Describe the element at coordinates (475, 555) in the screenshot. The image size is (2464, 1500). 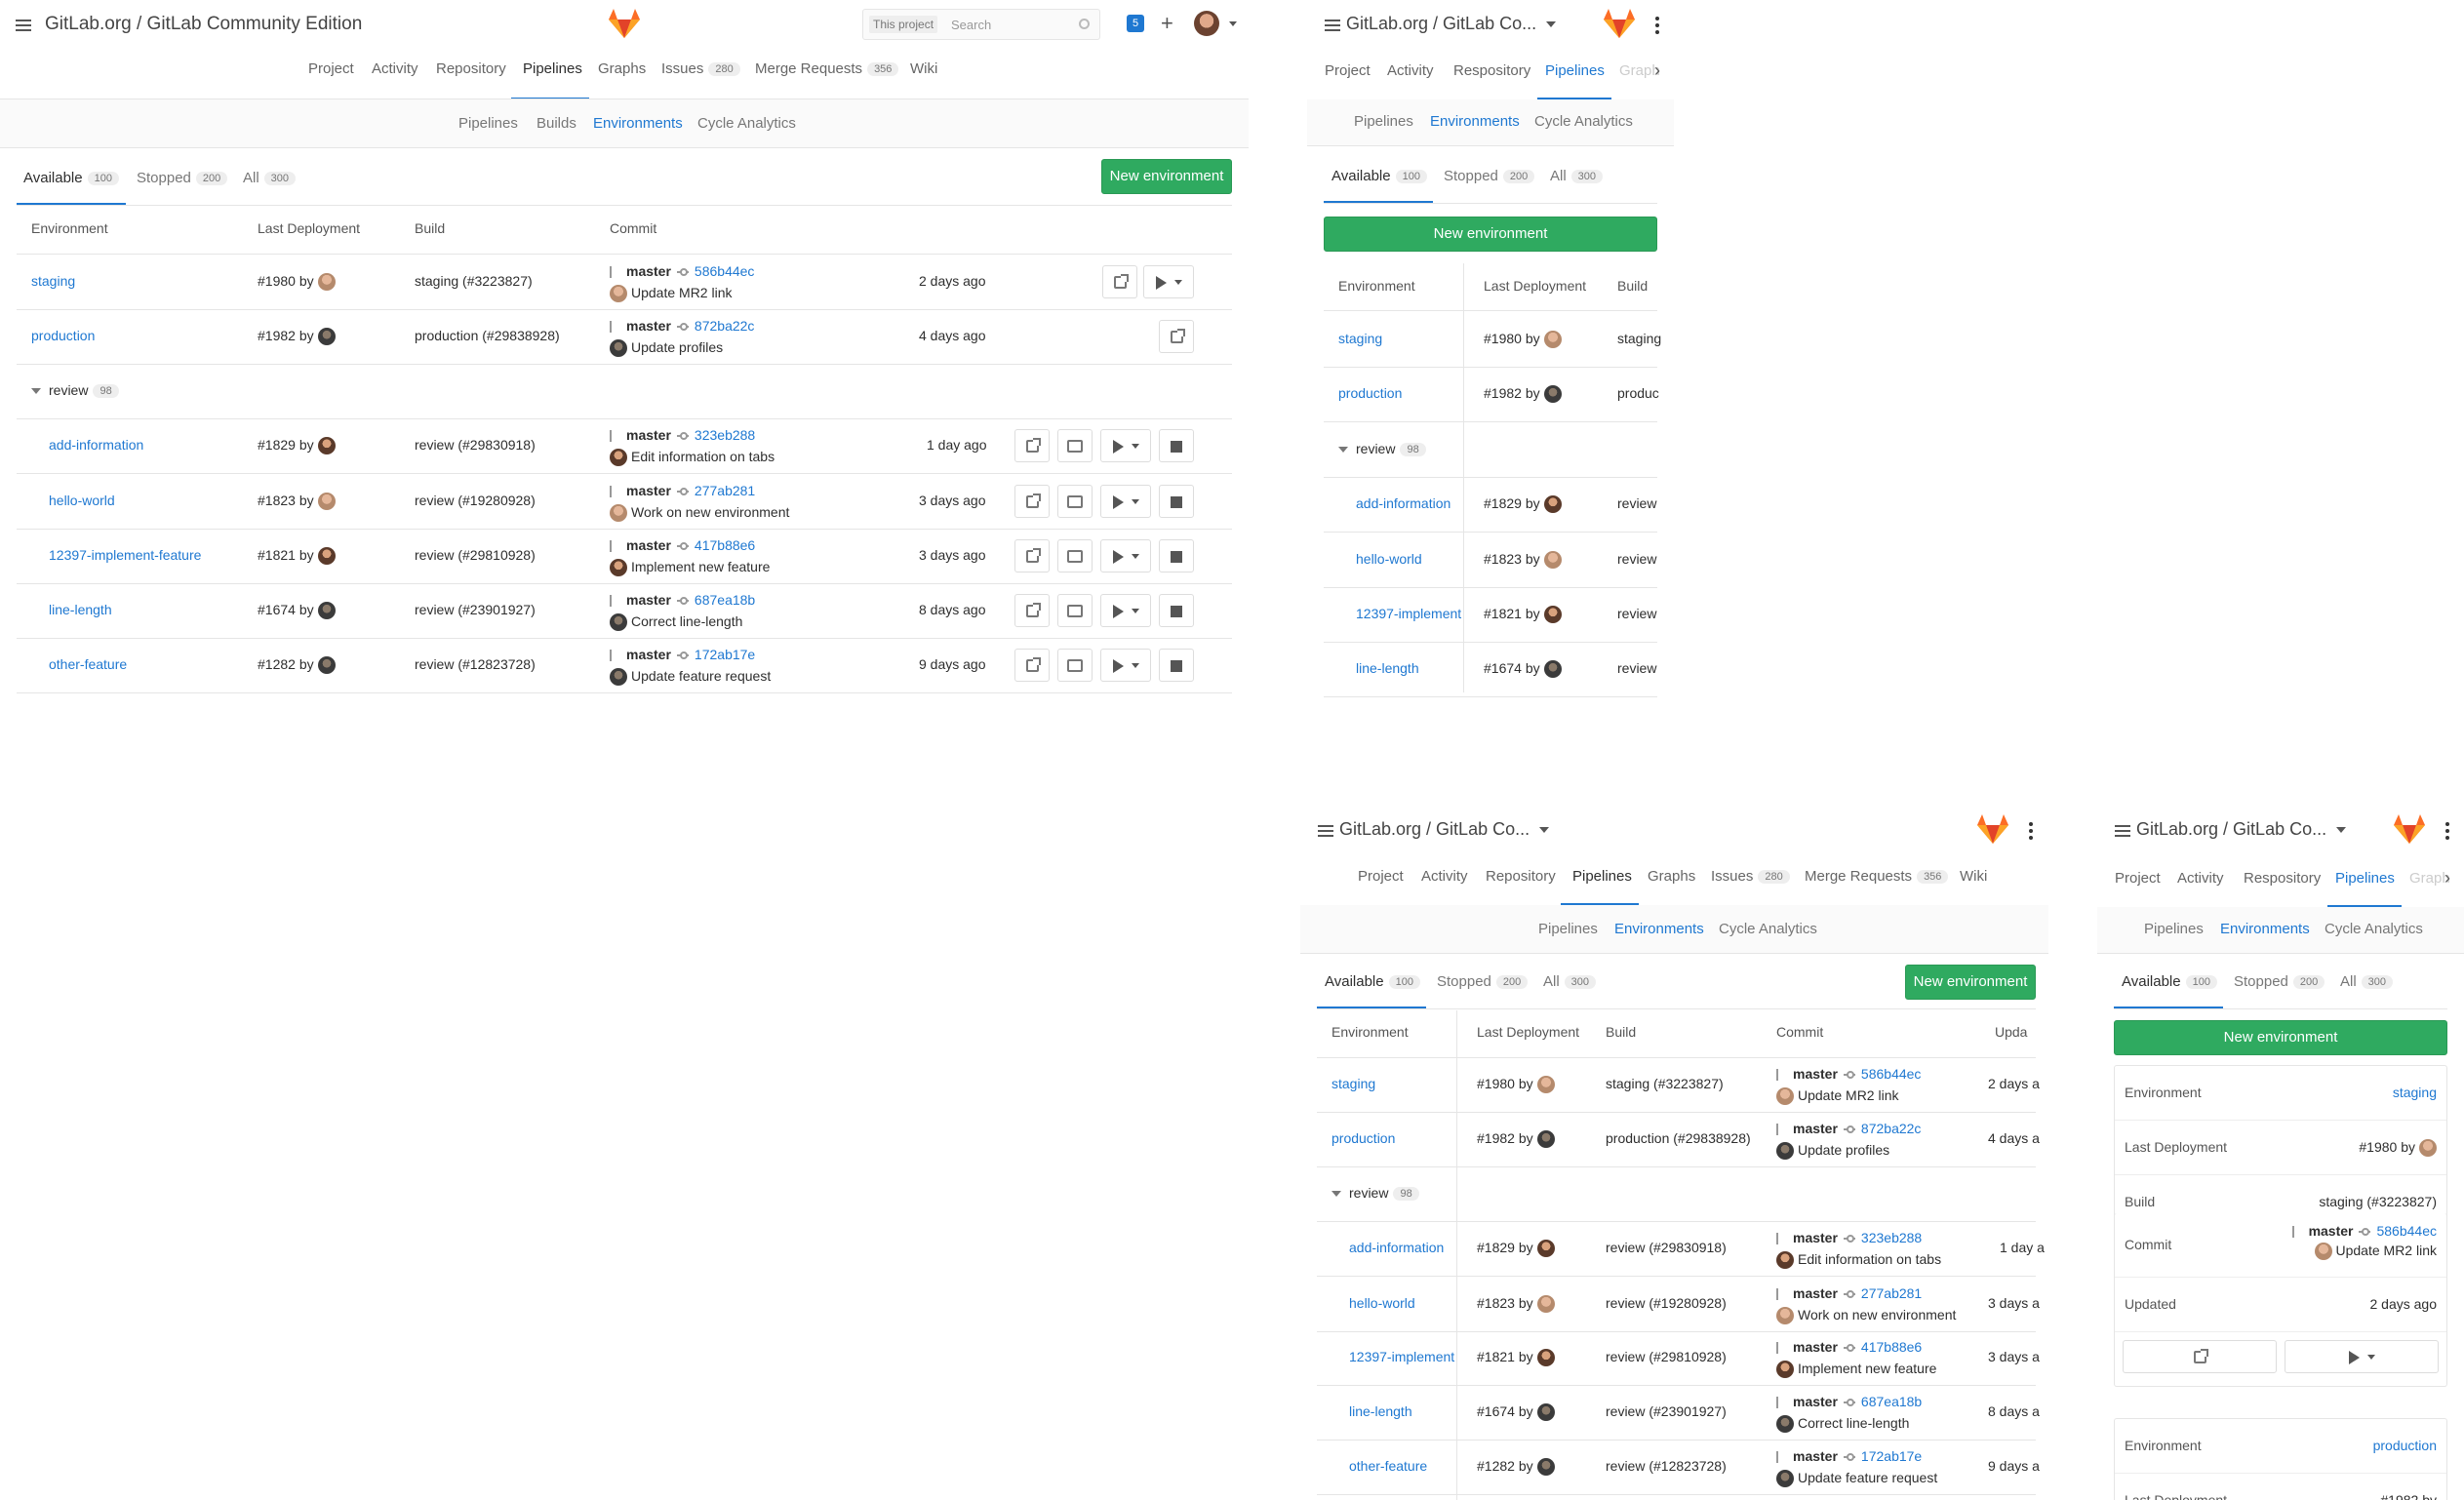
I see `build-link: review (#29810928)` at that location.